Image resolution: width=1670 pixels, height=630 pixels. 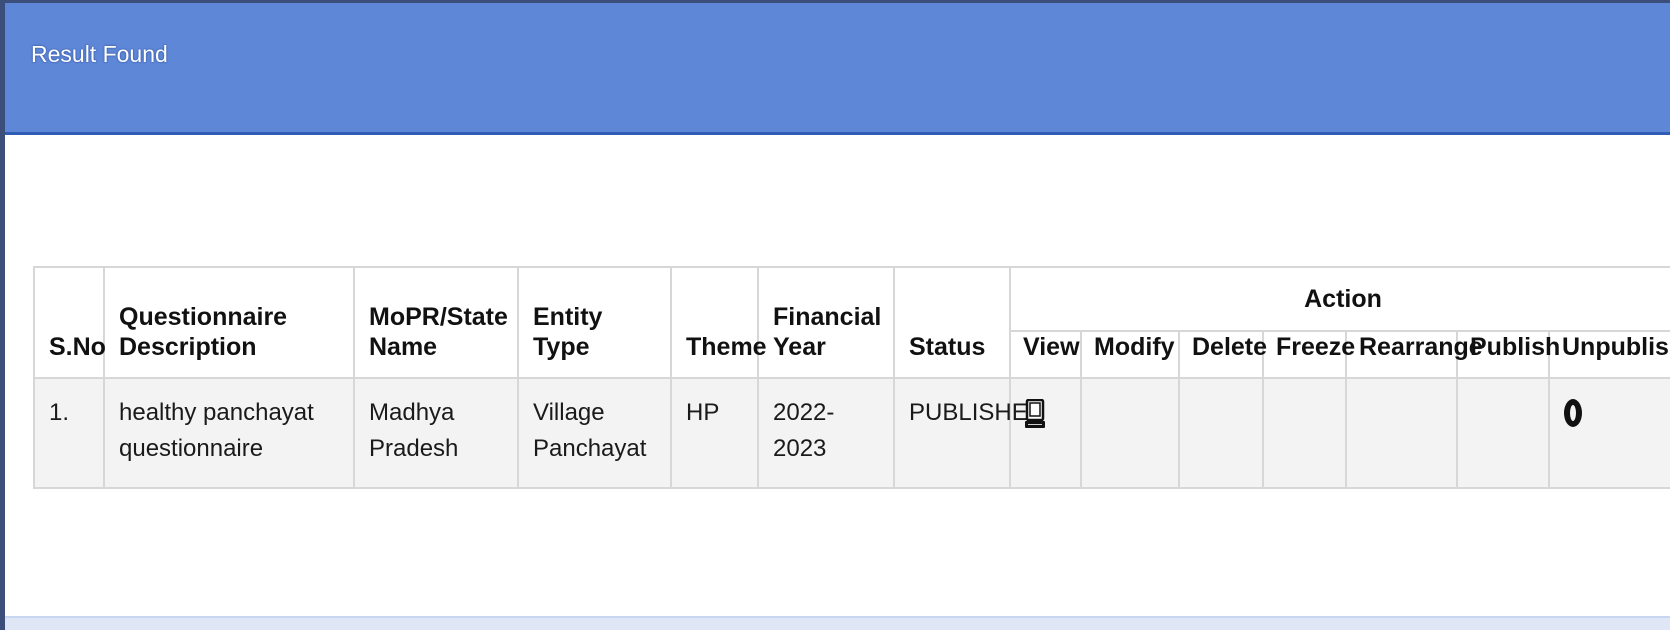 What do you see at coordinates (718, 322) in the screenshot?
I see `col-header-theme: Theme` at bounding box center [718, 322].